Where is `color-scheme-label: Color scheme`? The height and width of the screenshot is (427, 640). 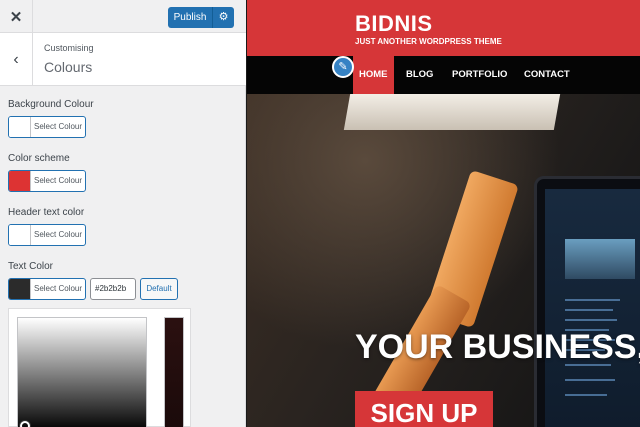
color-scheme-label: Color scheme is located at coordinates (39, 158).